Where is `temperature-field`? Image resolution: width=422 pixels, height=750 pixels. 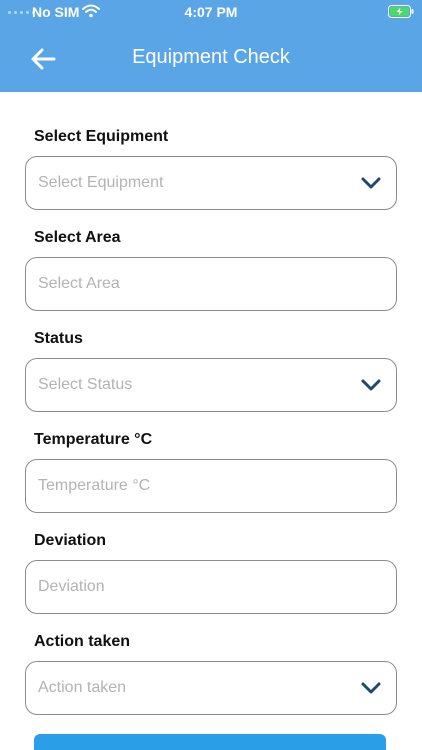
temperature-field is located at coordinates (211, 486).